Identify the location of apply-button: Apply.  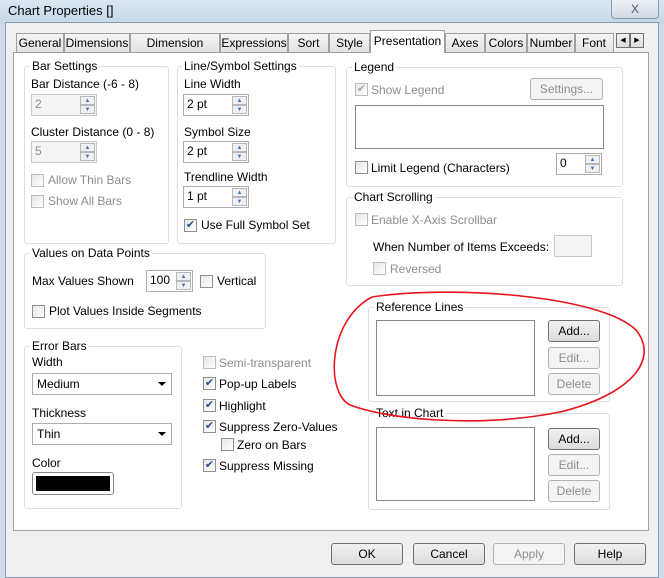
(529, 554).